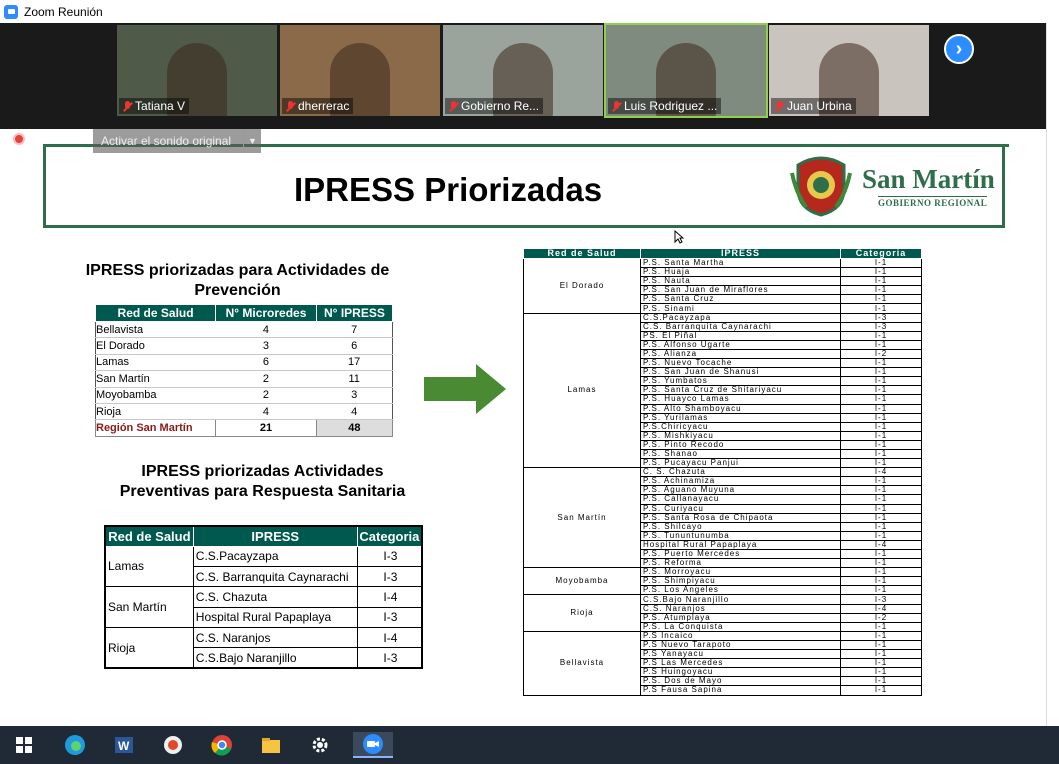 The height and width of the screenshot is (764, 1059). Describe the element at coordinates (244, 395) in the screenshot. I see `table-row: Moyobamba 2 3` at that location.